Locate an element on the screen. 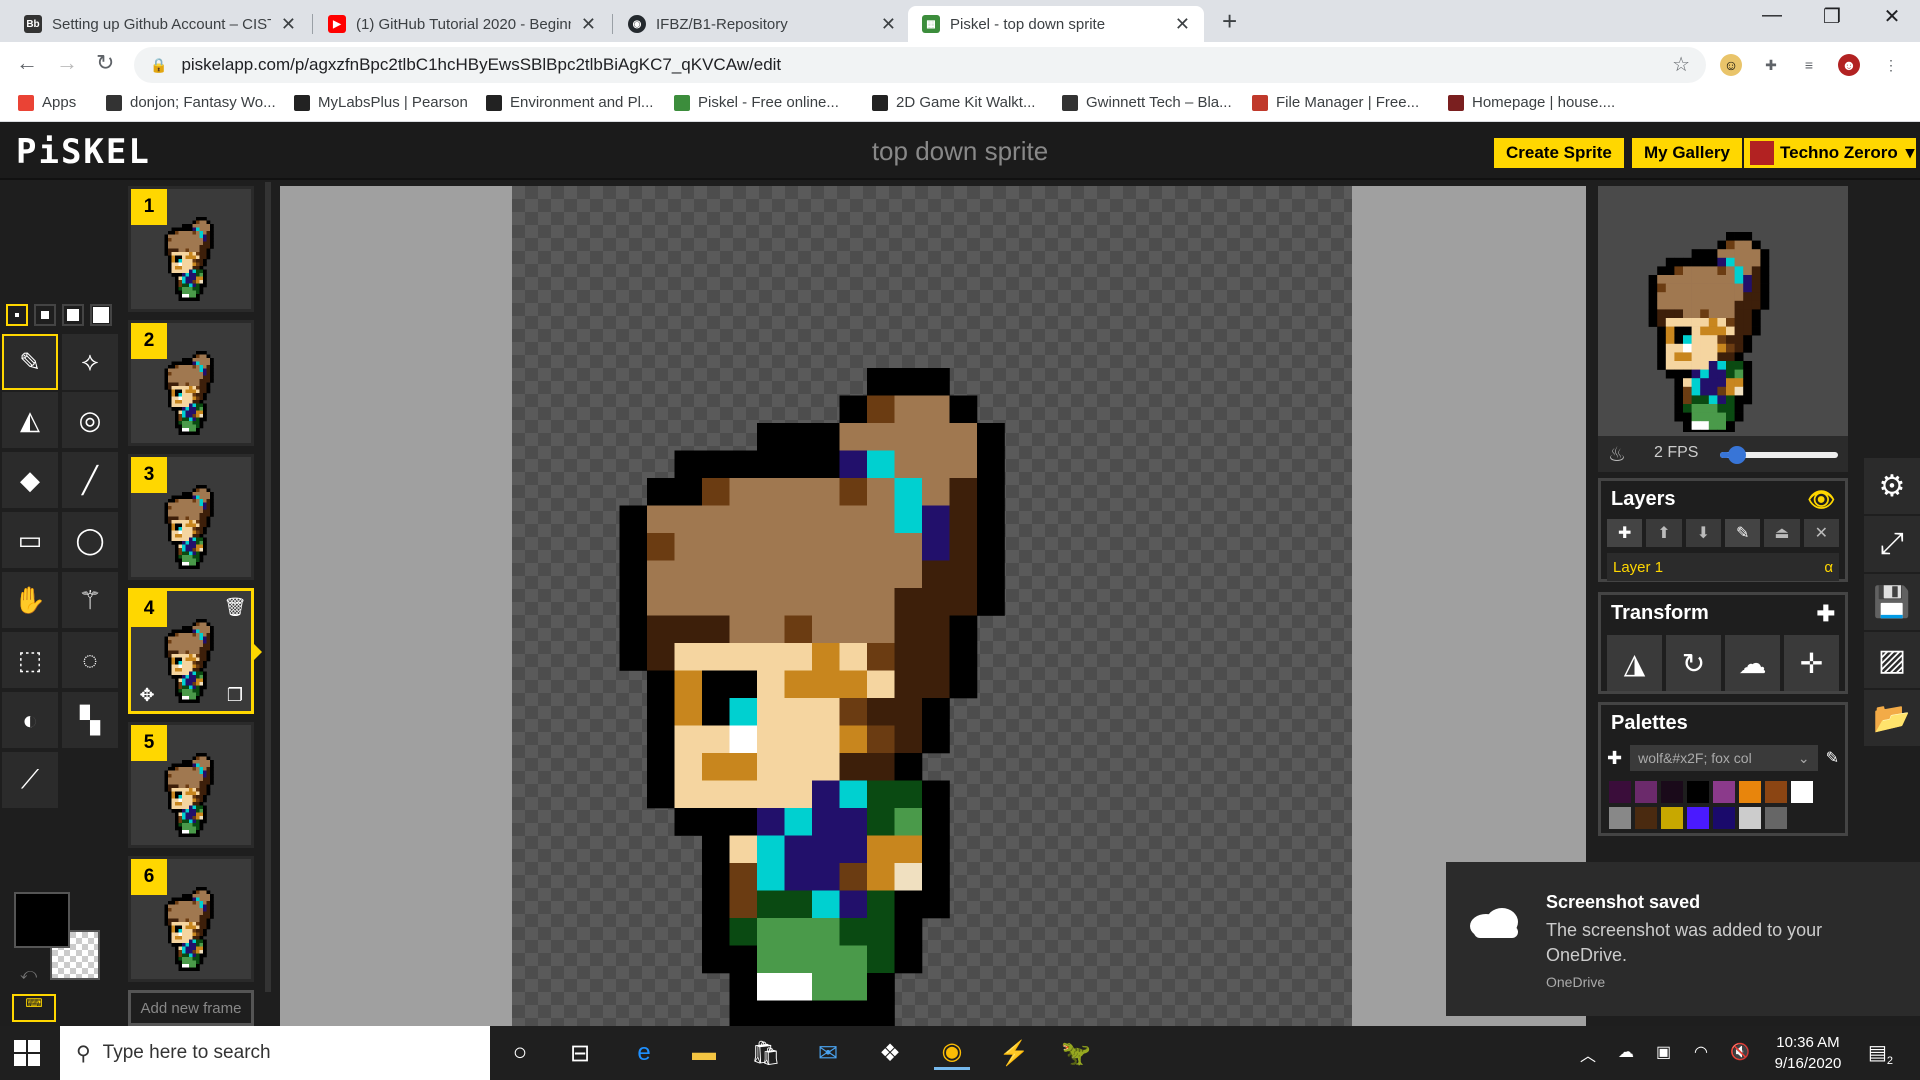 This screenshot has height=1080, width=1920. bookmark-item: MyLabsPlus | Pearson is located at coordinates (381, 102).